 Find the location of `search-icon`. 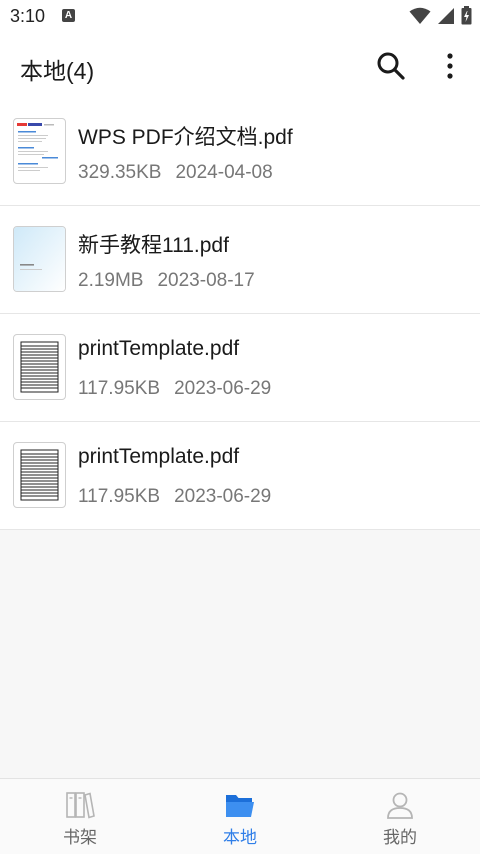

search-icon is located at coordinates (391, 66).